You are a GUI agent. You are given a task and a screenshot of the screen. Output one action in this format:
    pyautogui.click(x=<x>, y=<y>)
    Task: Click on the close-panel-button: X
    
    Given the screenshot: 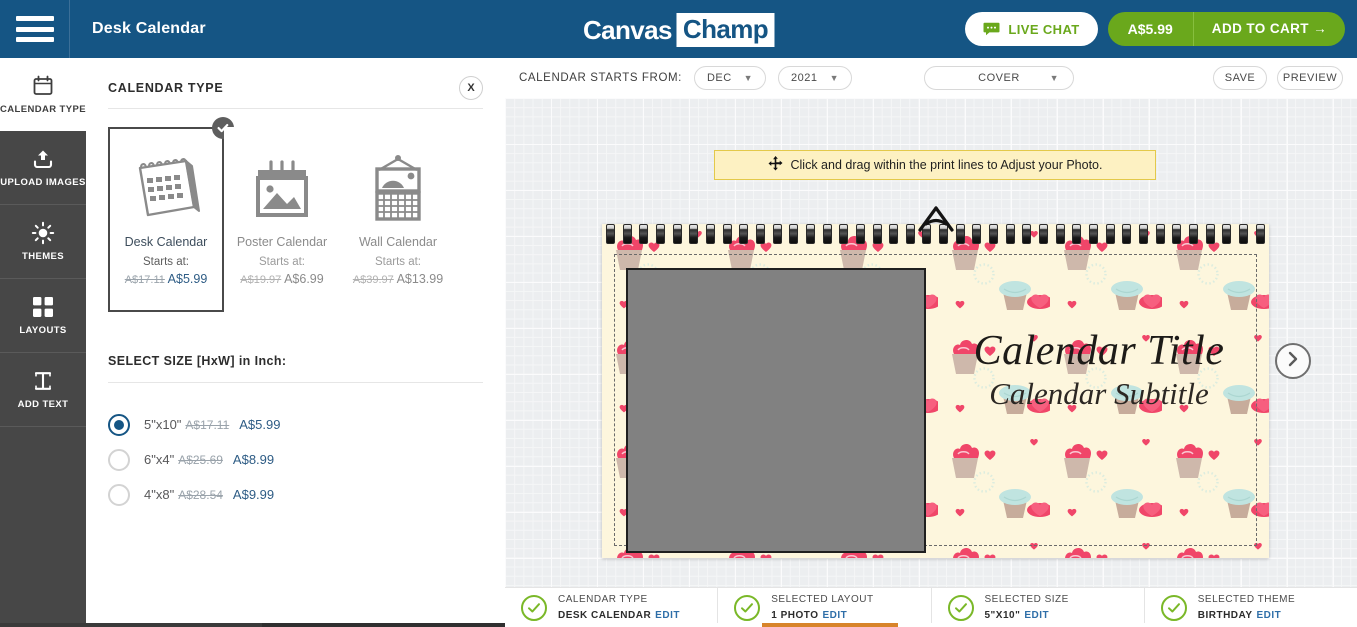 What is the action you would take?
    pyautogui.click(x=471, y=88)
    